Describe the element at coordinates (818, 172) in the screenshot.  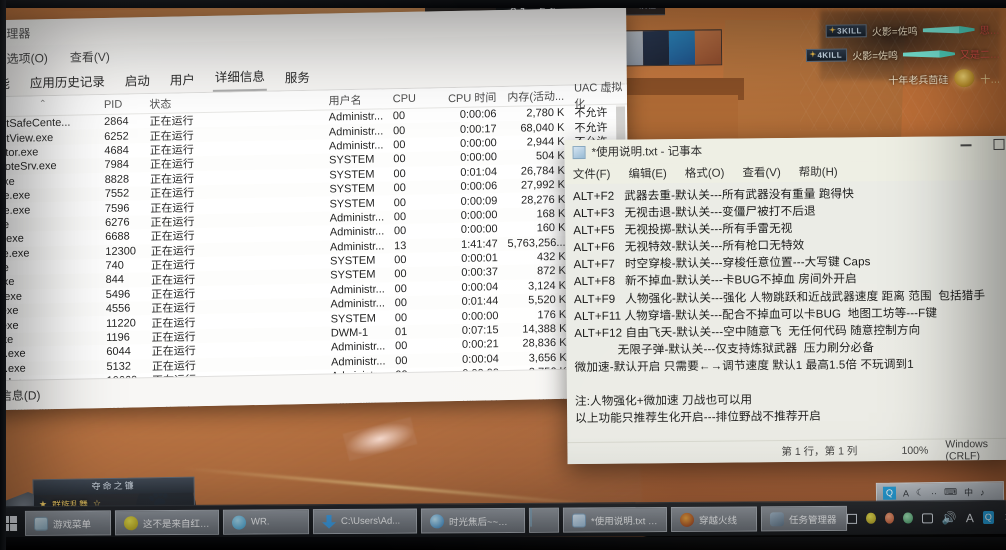
I see `menu-help: 帮助(H)` at that location.